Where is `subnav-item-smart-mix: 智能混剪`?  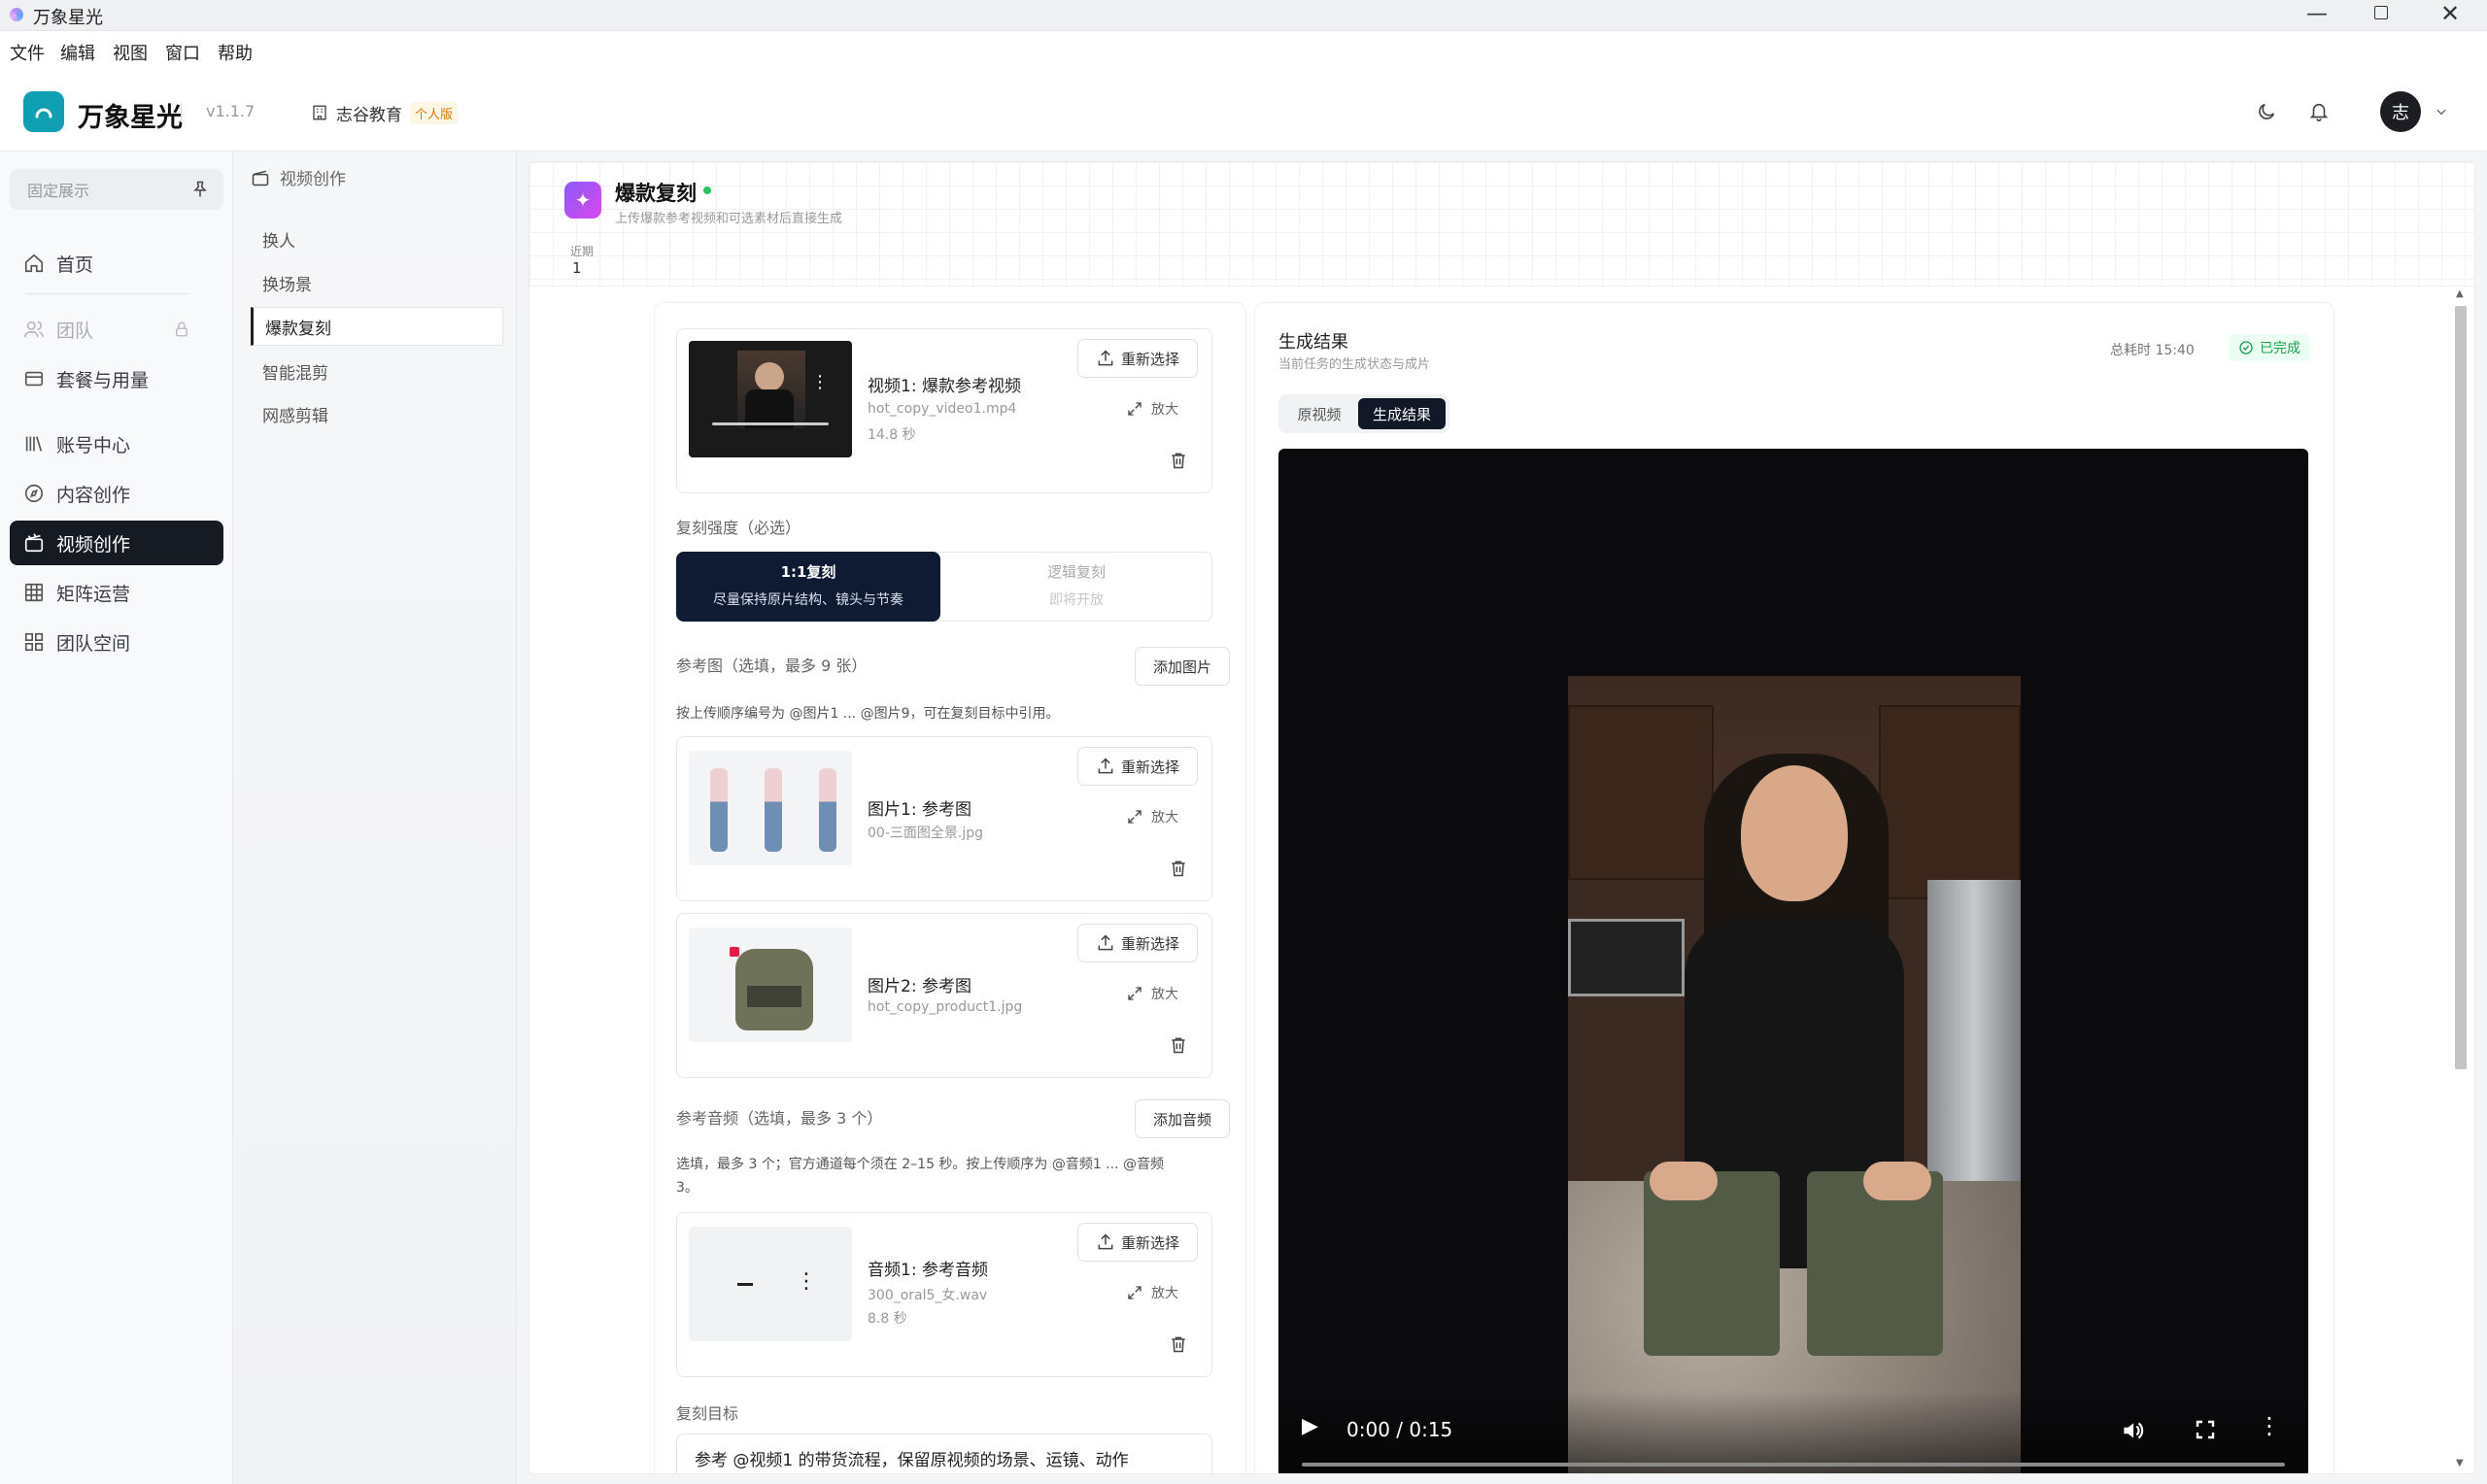 subnav-item-smart-mix: 智能混剪 is located at coordinates (377, 371).